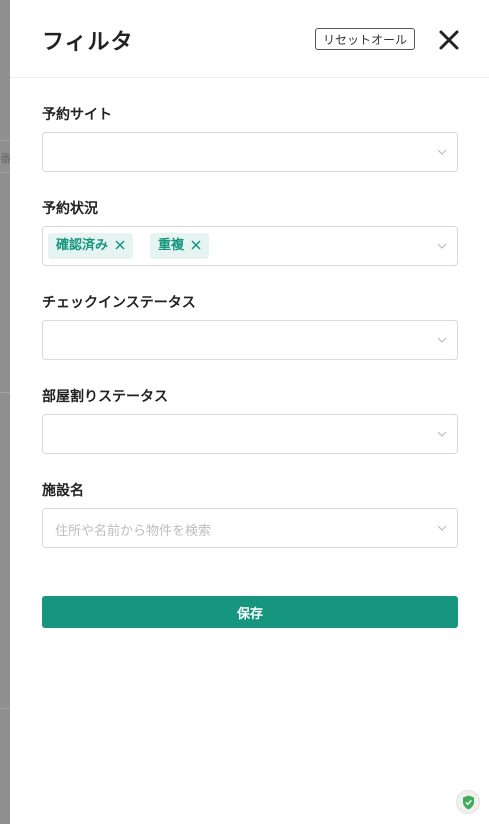  Describe the element at coordinates (250, 528) in the screenshot. I see `facility-name-select: 住所や名前から物件を検索` at that location.